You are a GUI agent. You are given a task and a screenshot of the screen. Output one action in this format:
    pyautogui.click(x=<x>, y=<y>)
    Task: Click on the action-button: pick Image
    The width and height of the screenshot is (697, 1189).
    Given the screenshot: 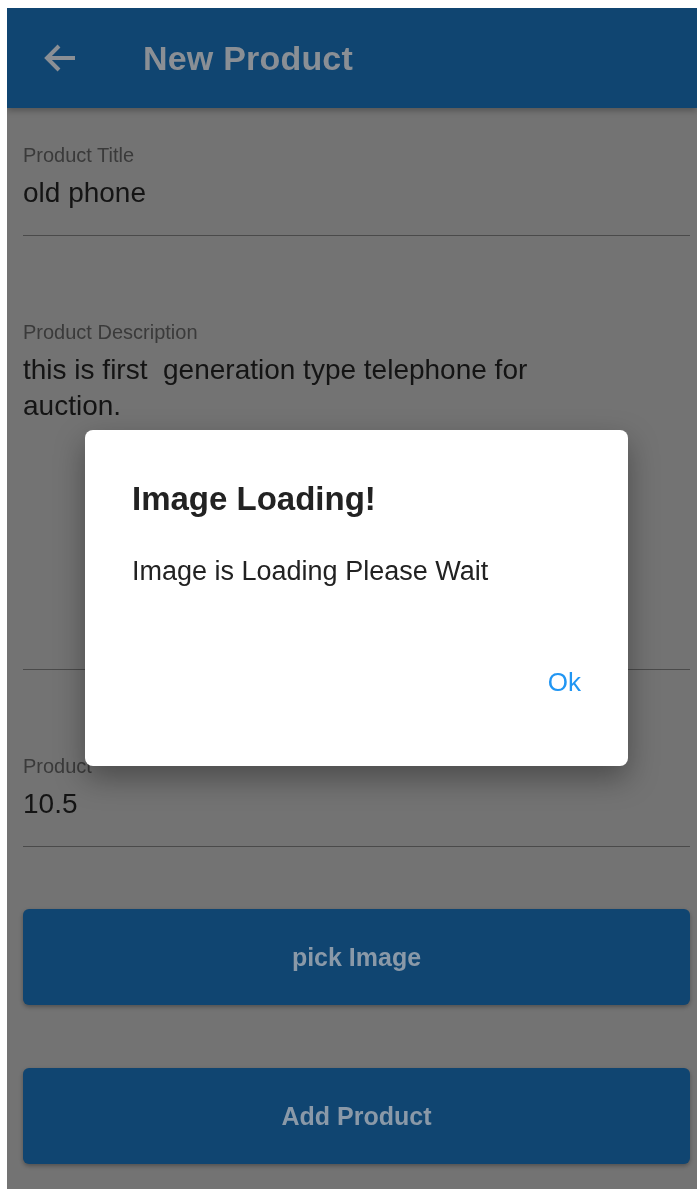 What is the action you would take?
    pyautogui.click(x=356, y=957)
    